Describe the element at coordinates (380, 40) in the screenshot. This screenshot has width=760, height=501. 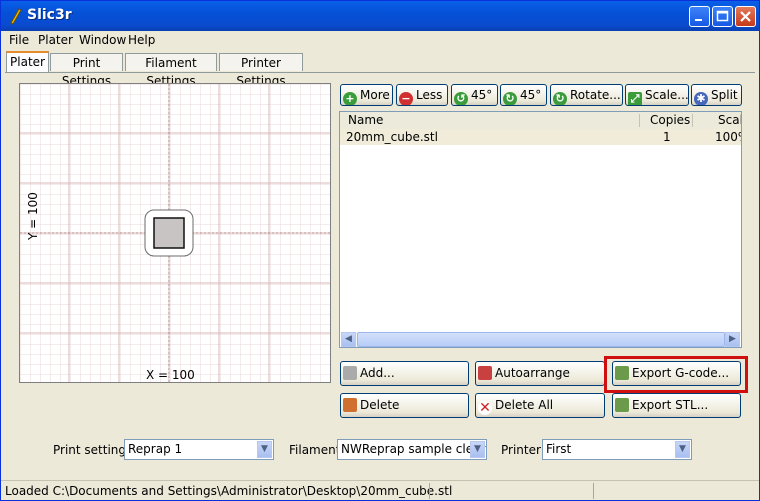
I see `menu-bar: File Plater Window Help` at that location.